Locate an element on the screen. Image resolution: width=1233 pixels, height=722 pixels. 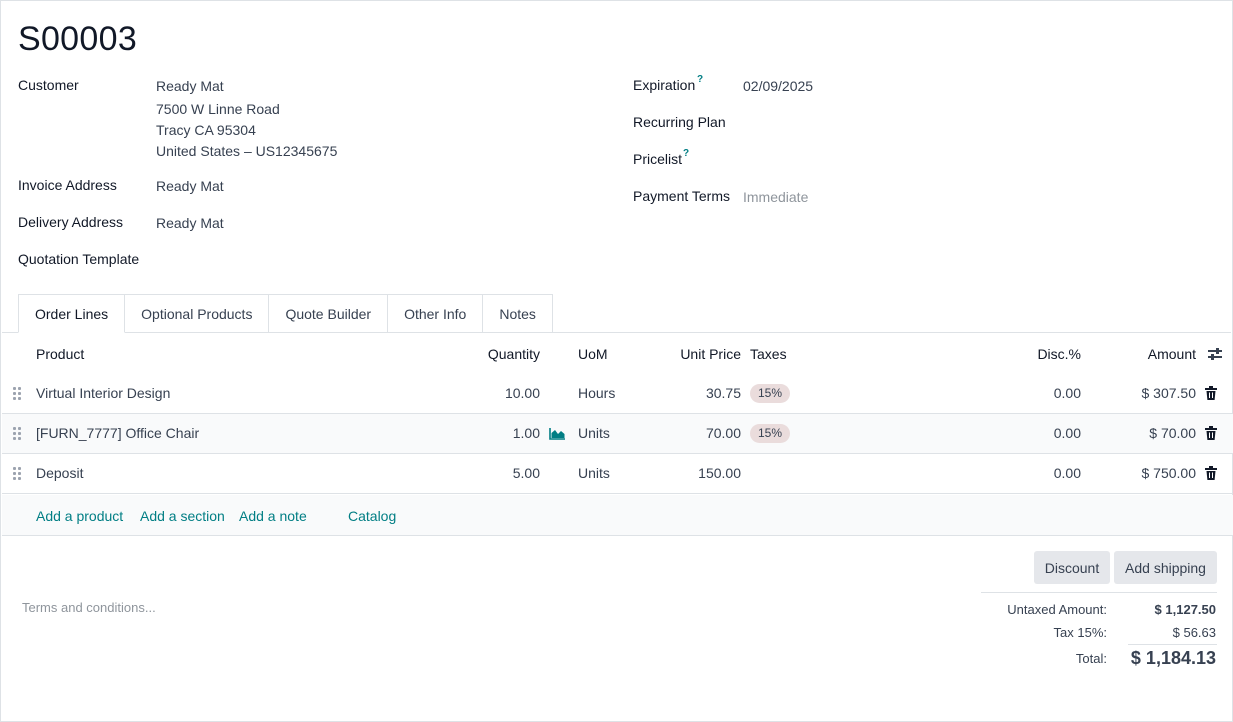
untaxed-amount-label: Untaxed Amount: is located at coordinates (1057, 609).